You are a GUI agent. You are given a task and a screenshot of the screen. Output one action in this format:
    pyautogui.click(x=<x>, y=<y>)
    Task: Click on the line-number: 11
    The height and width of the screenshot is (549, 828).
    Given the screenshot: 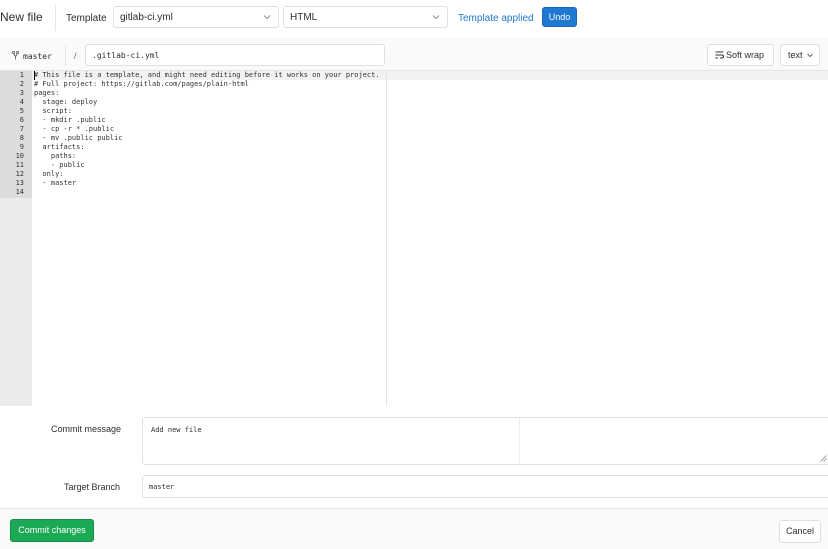 What is the action you would take?
    pyautogui.click(x=19, y=165)
    